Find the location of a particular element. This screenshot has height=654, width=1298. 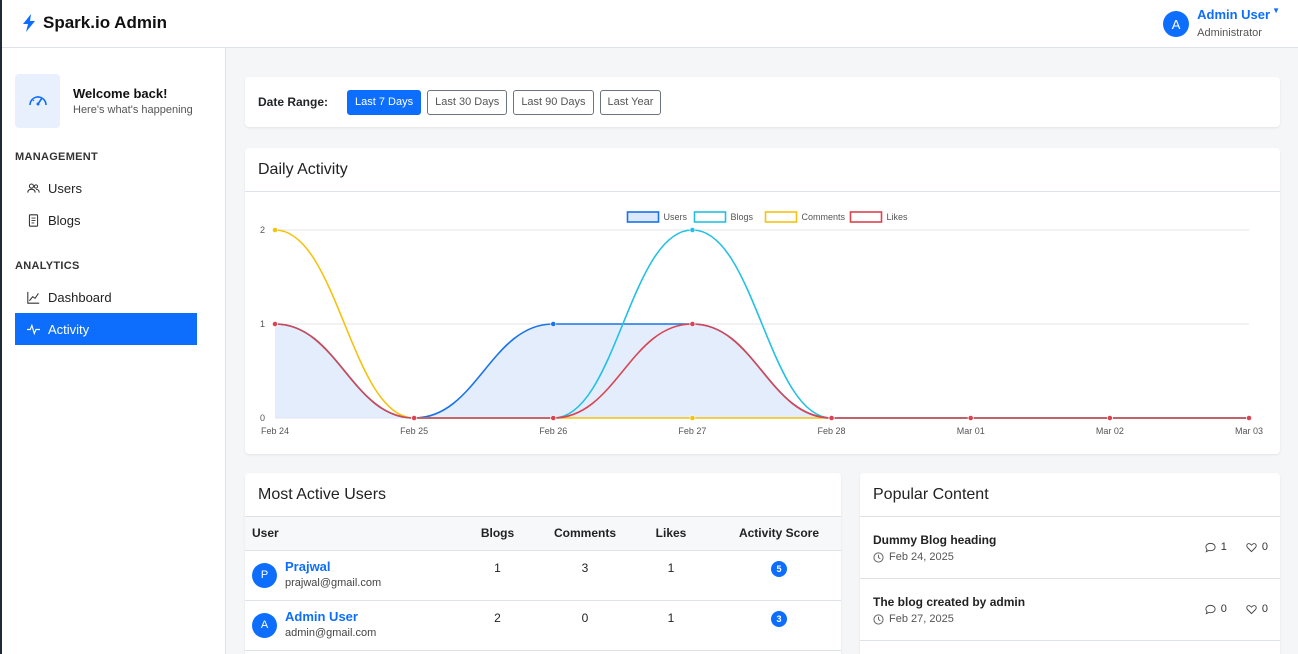

sidebar-item-activity: Activity is located at coordinates (106, 329).